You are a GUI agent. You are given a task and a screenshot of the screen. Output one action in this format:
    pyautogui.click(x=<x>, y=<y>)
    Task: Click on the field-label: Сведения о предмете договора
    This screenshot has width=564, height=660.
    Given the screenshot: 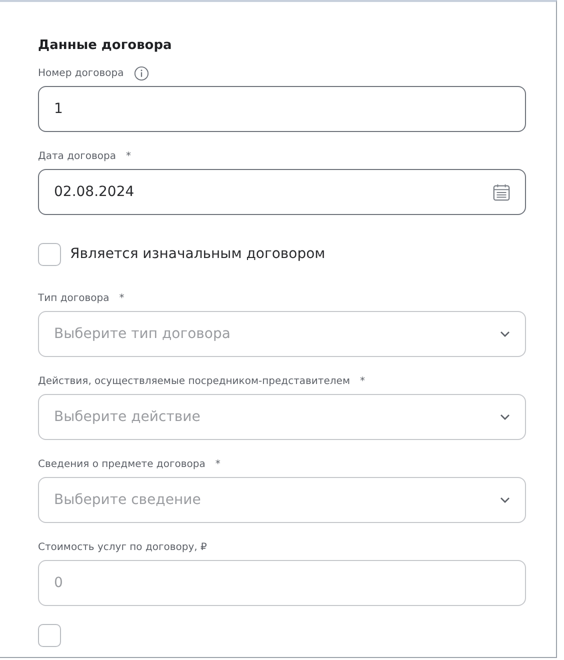 What is the action you would take?
    pyautogui.click(x=122, y=464)
    